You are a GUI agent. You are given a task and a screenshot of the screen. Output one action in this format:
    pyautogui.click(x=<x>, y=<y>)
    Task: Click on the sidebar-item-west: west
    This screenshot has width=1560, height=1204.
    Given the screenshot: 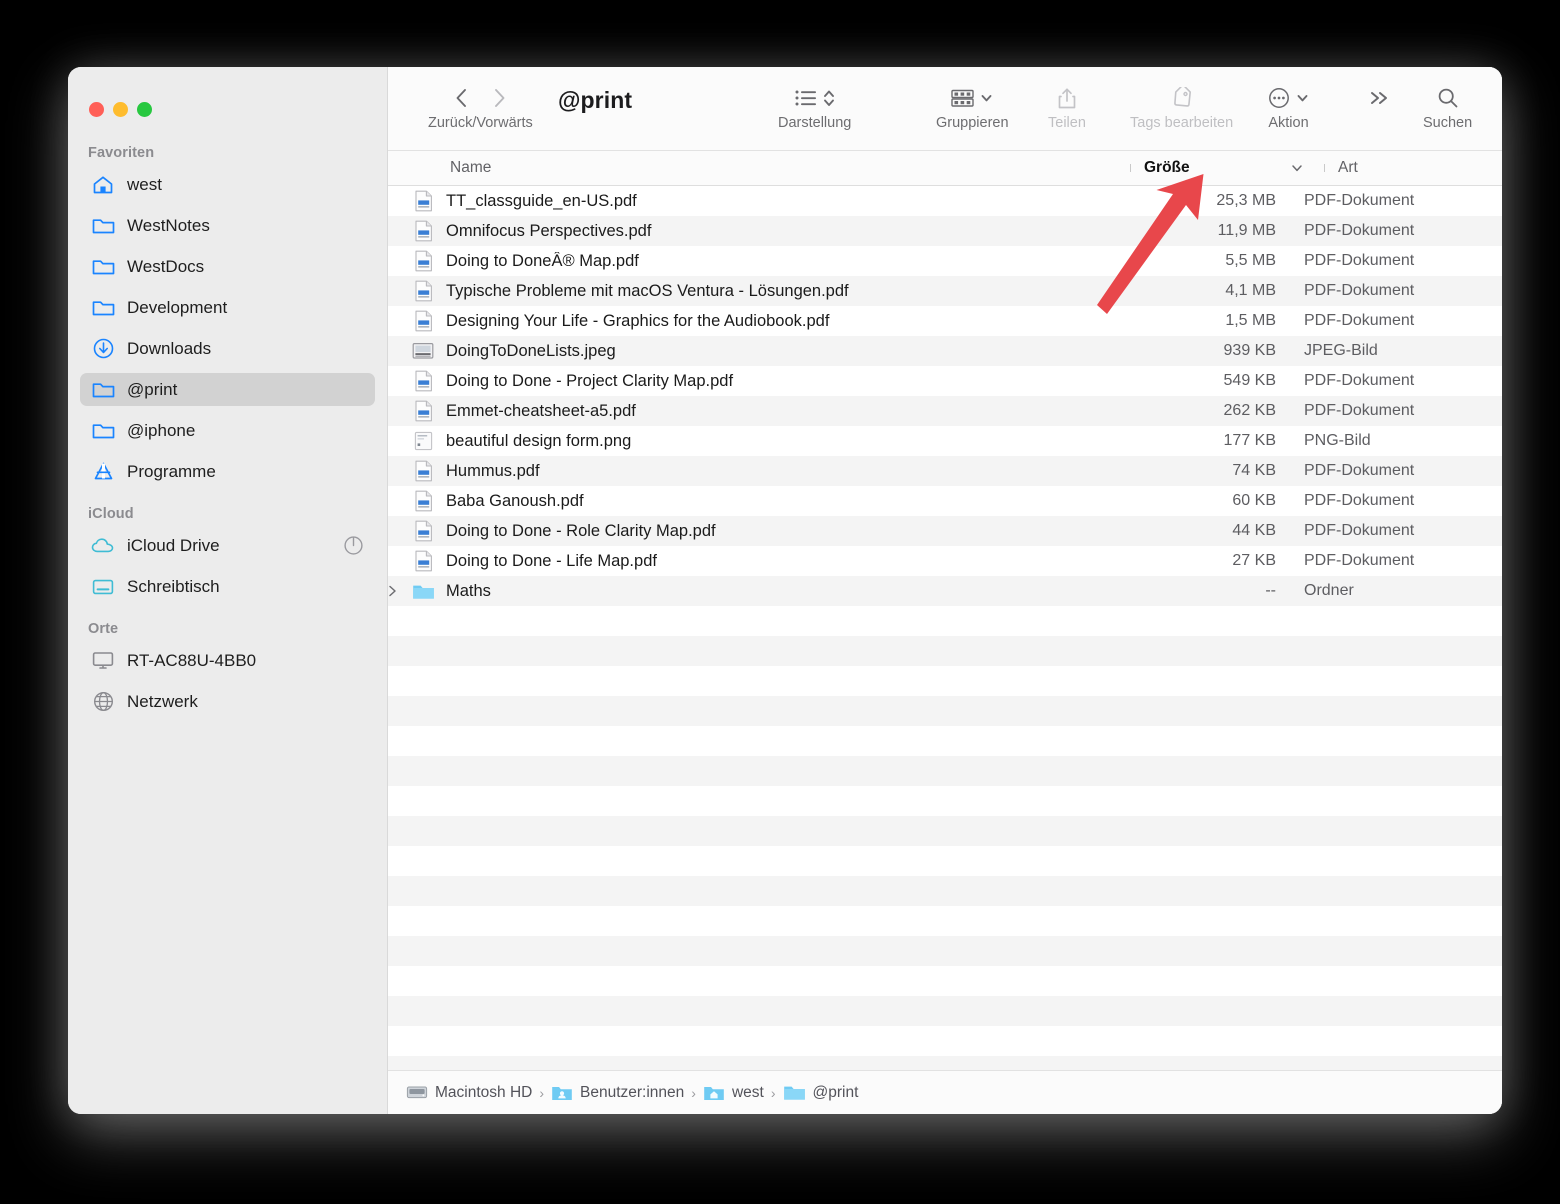 What is the action you would take?
    pyautogui.click(x=227, y=184)
    